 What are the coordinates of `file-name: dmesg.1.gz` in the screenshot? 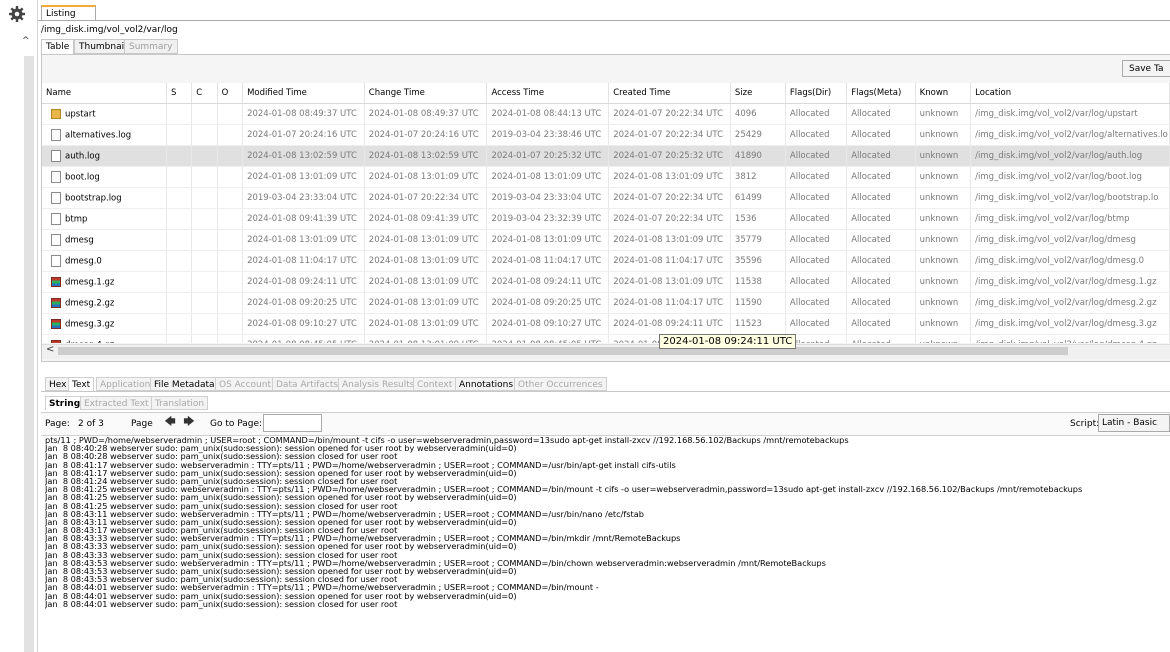 It's located at (90, 282).